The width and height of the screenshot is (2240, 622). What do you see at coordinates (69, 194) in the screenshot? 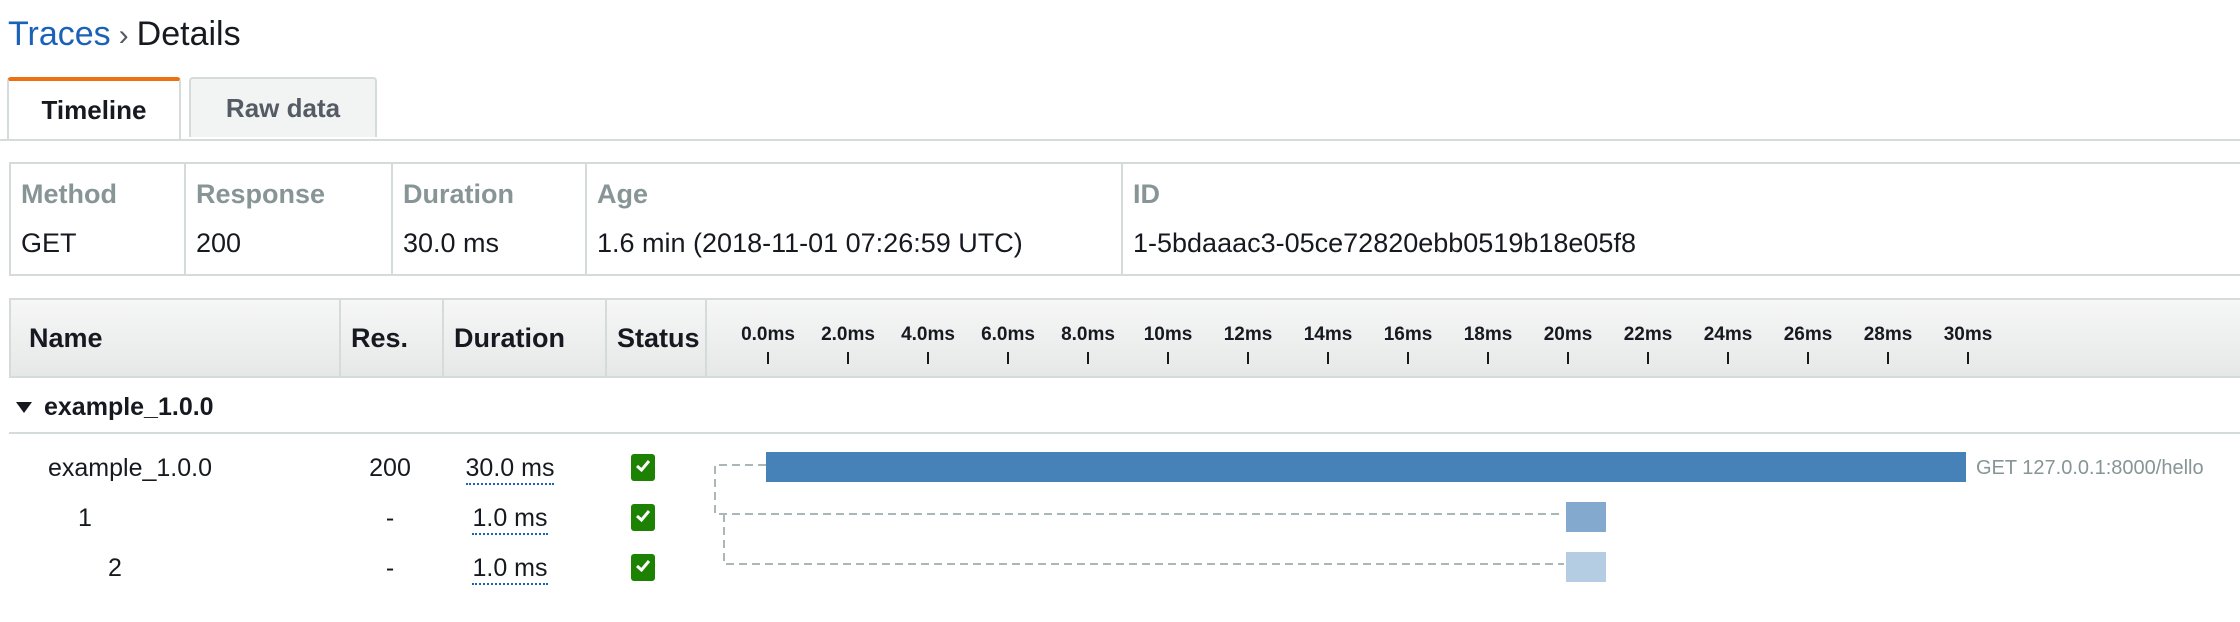
I see `summary-method-label: Method` at bounding box center [69, 194].